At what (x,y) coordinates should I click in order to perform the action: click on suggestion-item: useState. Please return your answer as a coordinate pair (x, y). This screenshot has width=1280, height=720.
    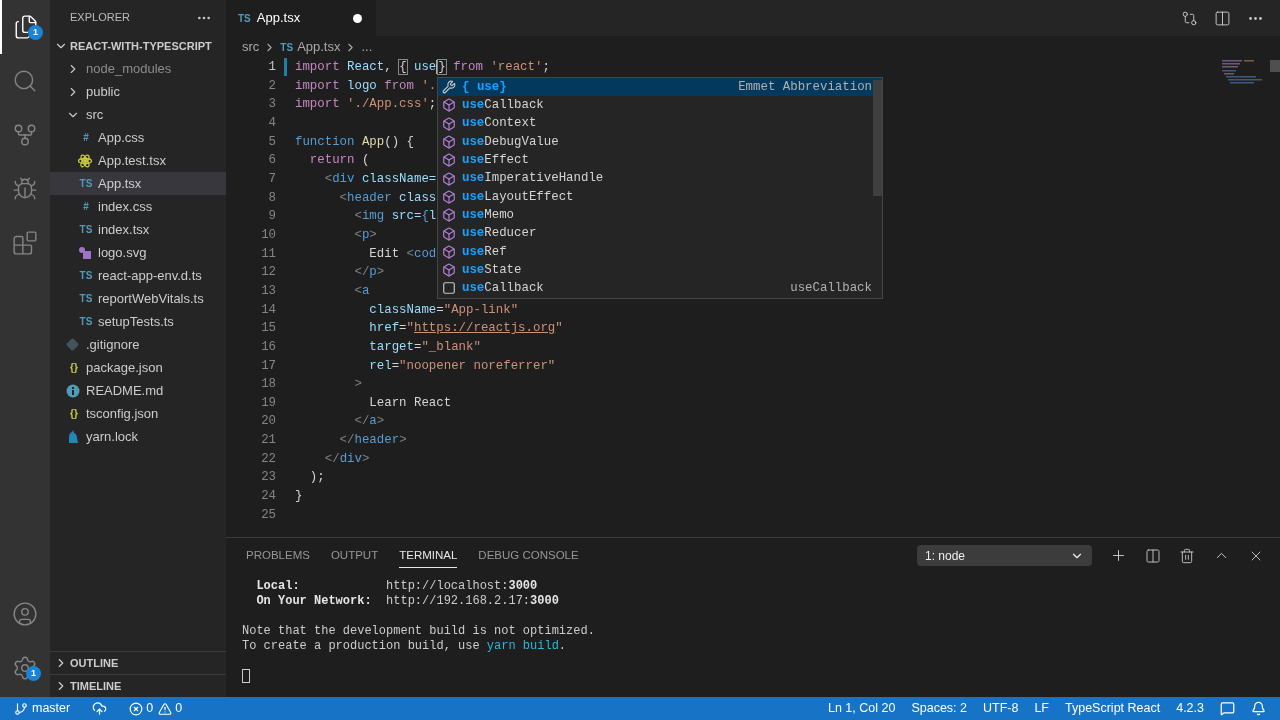
    Looking at the image, I should click on (660, 270).